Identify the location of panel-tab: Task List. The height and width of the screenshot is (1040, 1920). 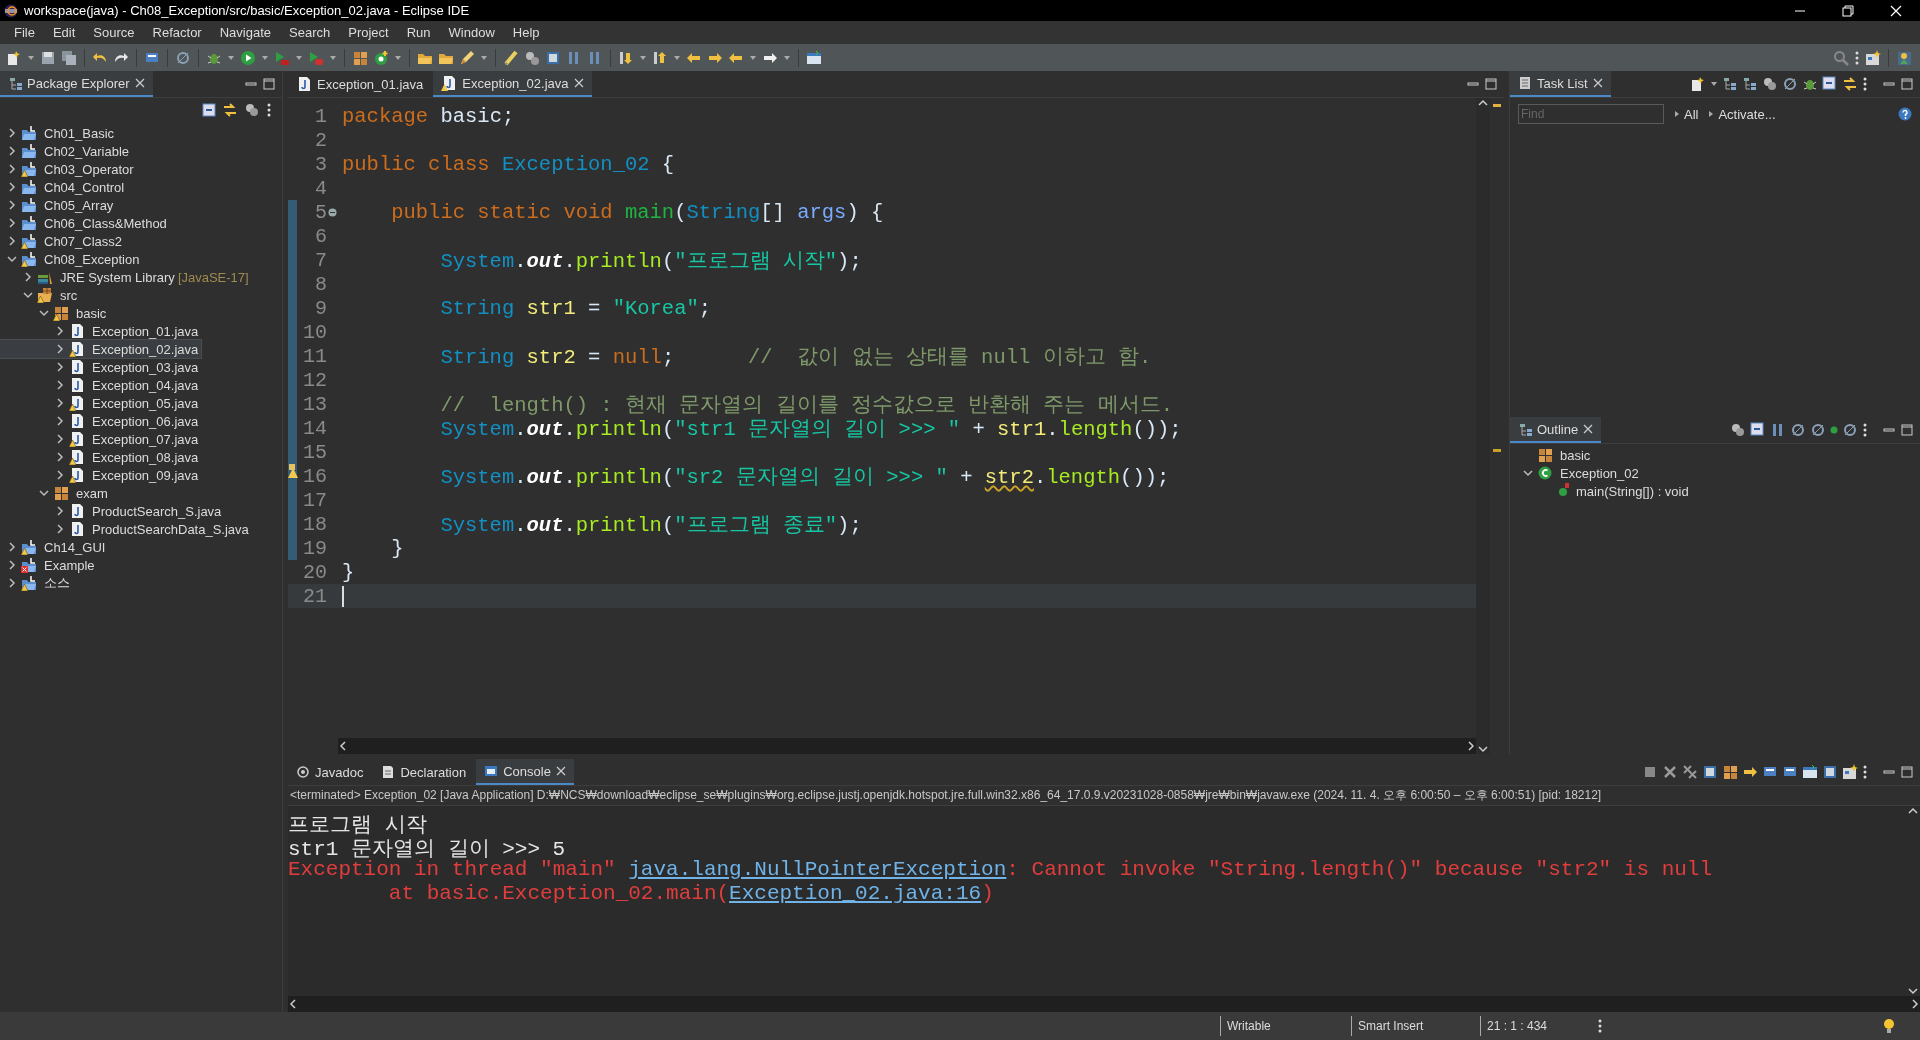
(1560, 84).